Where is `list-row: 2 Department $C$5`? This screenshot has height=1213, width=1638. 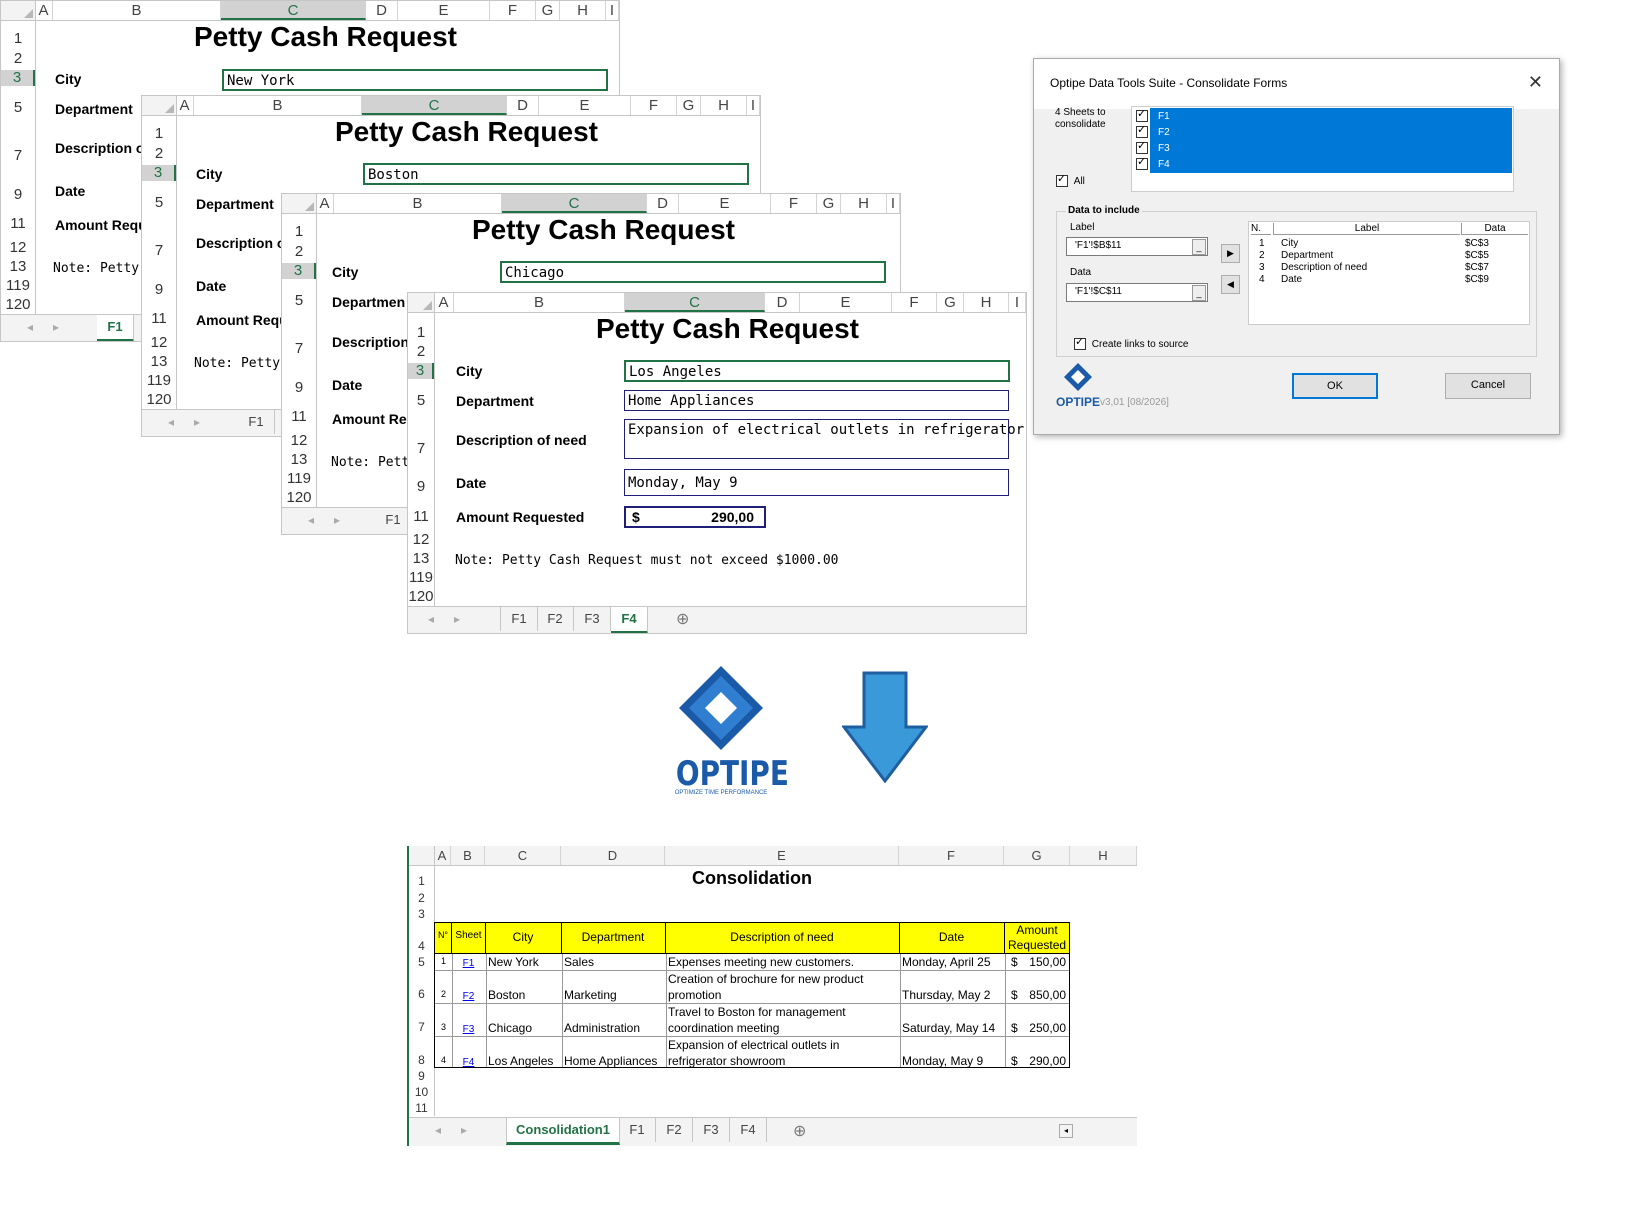 list-row: 2 Department $C$5 is located at coordinates (1392, 256).